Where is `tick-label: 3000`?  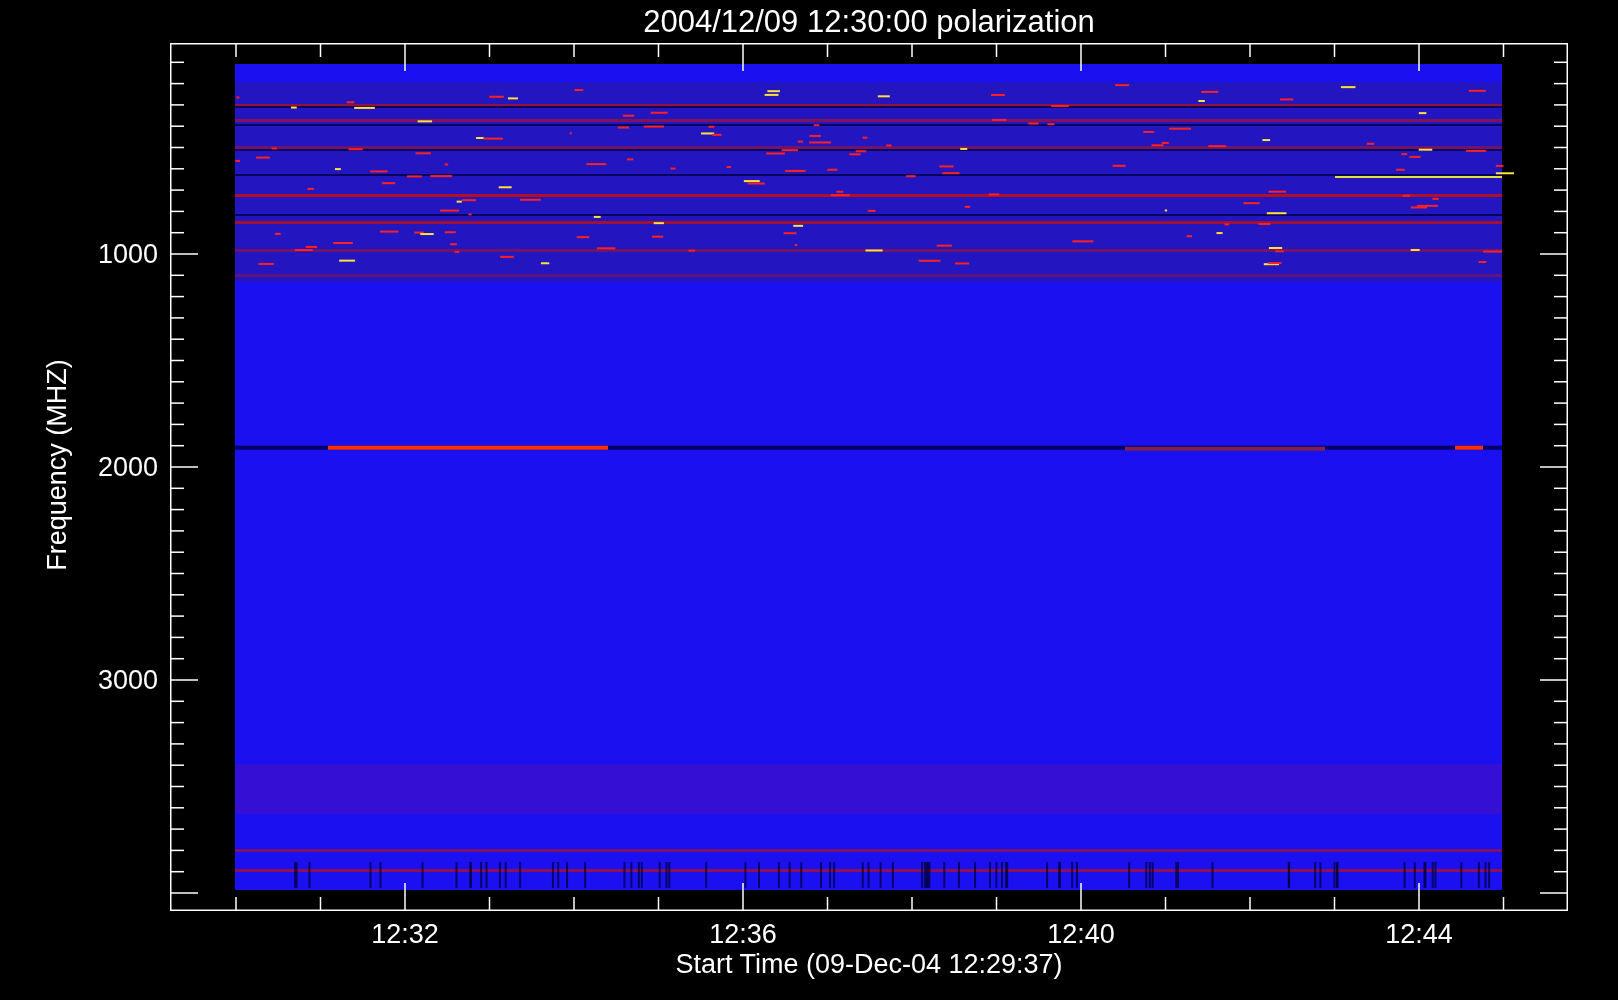
tick-label: 3000 is located at coordinates (127, 680).